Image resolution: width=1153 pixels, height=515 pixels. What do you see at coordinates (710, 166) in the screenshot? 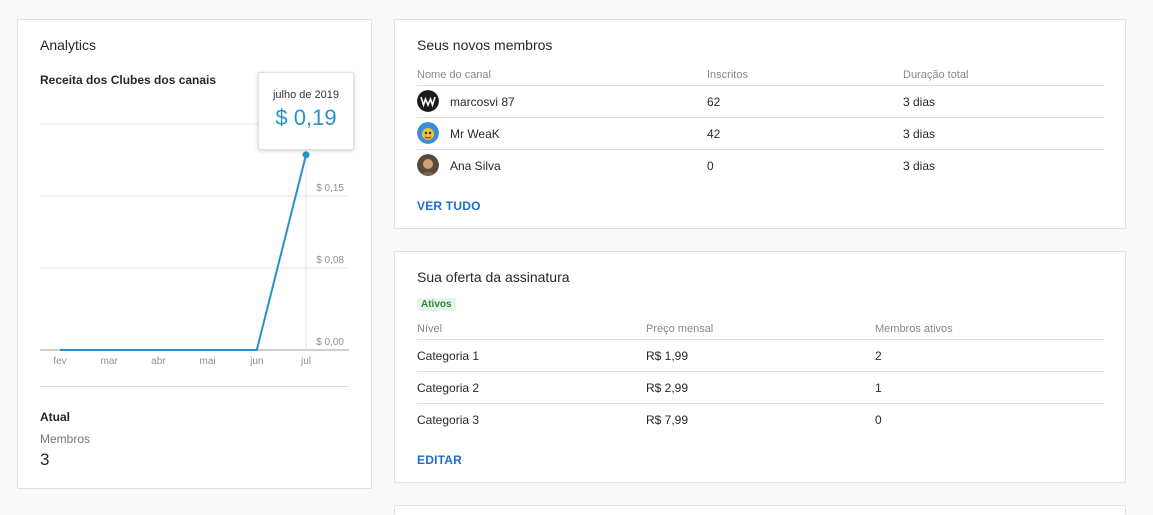
I see `member-subs: 0` at bounding box center [710, 166].